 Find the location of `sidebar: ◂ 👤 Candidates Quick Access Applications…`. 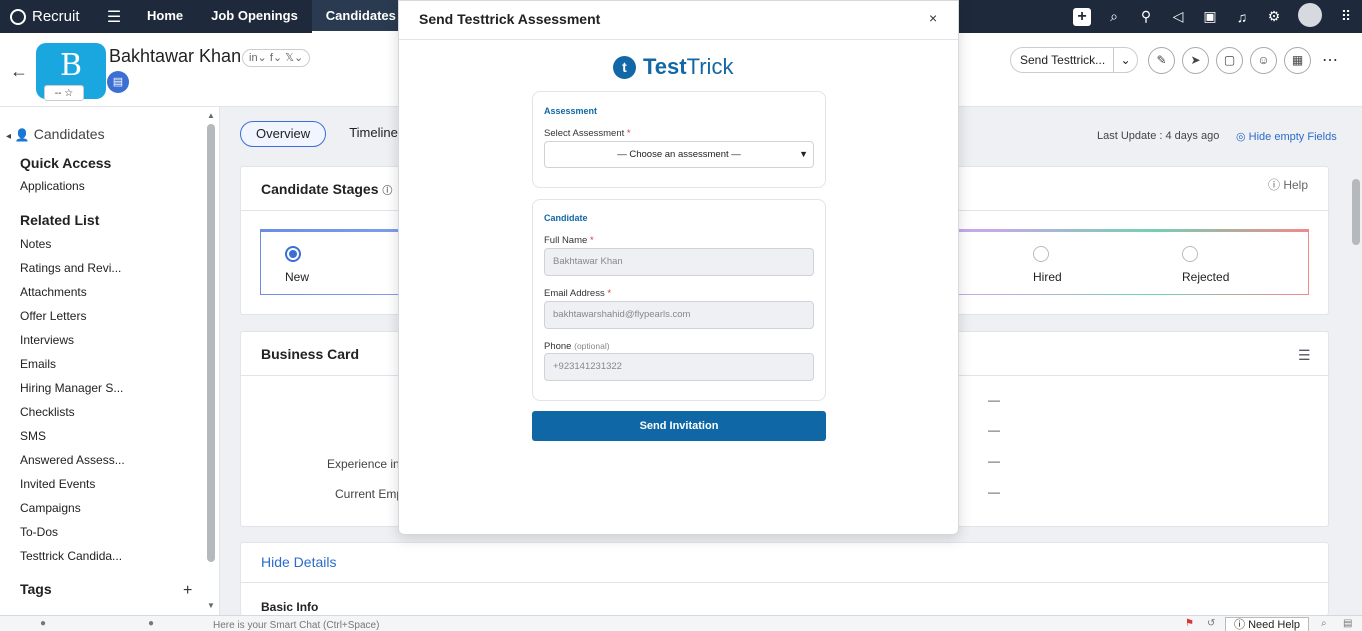

sidebar: ◂ 👤 Candidates Quick Access Applications… is located at coordinates (110, 361).